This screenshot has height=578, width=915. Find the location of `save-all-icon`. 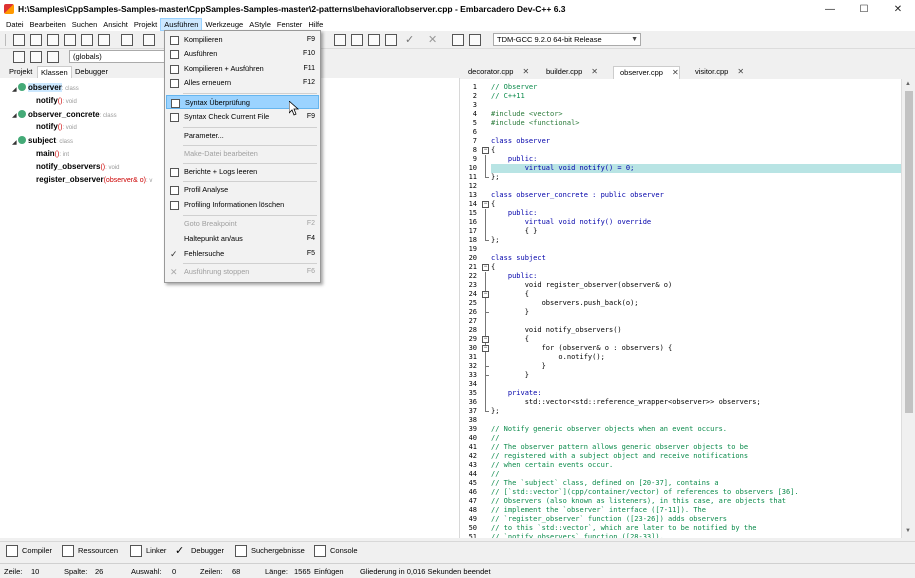

save-all-icon is located at coordinates (70, 40).